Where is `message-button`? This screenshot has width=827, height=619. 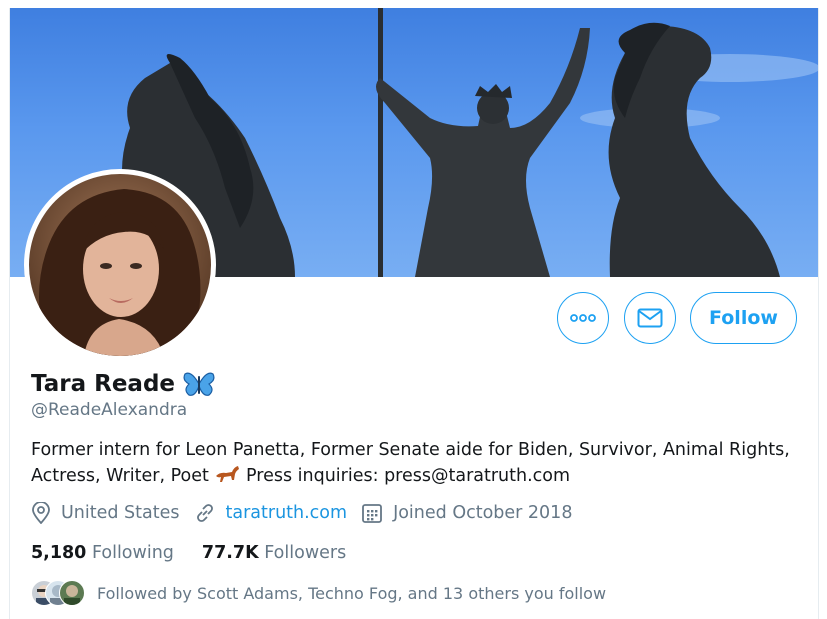
message-button is located at coordinates (650, 318).